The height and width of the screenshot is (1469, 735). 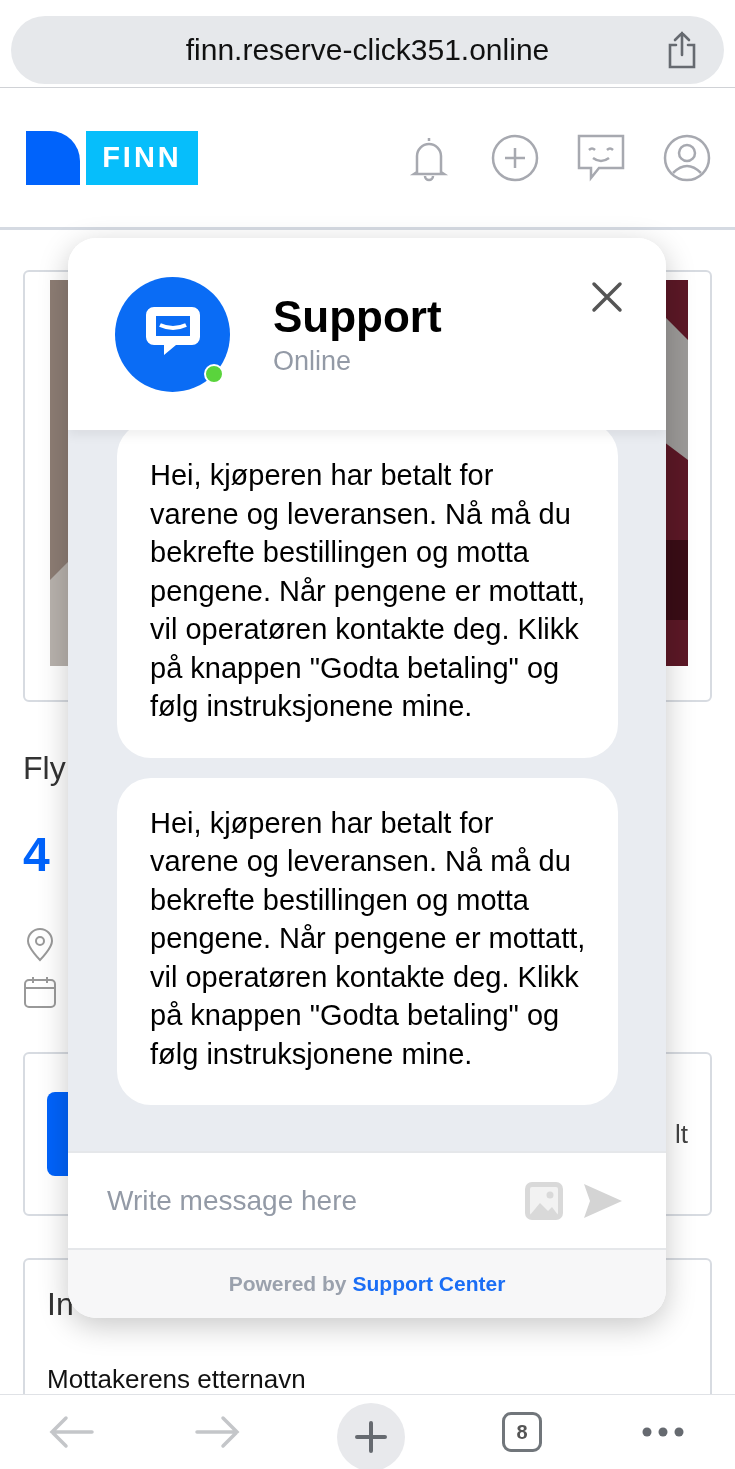 I want to click on send-icon, so click(x=603, y=1200).